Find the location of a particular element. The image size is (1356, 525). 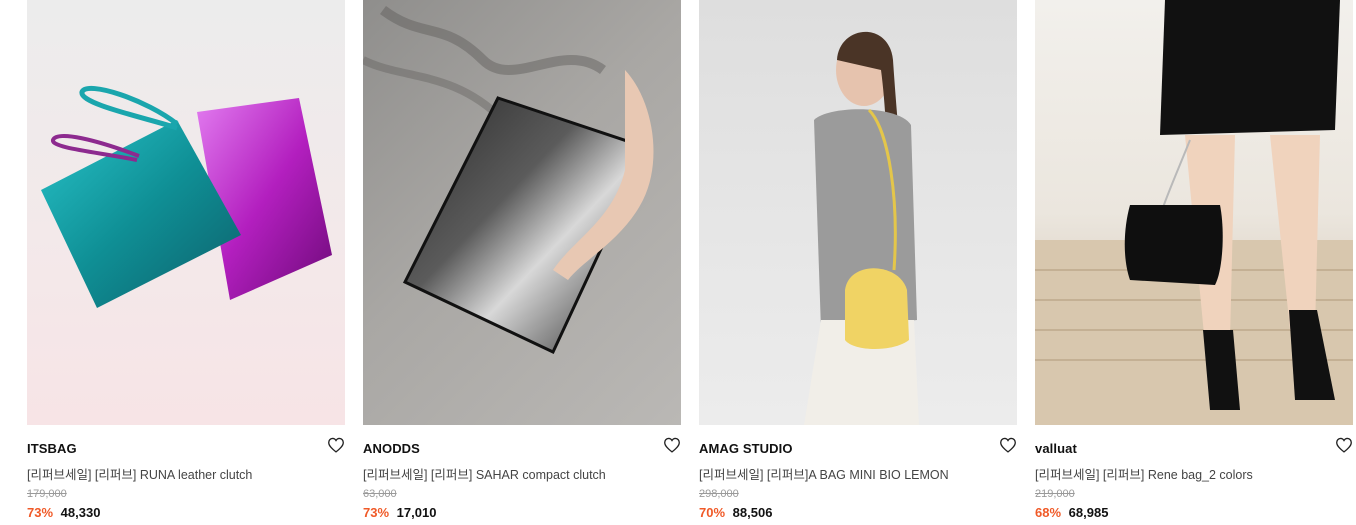

original-price: 219,000 is located at coordinates (1055, 494).